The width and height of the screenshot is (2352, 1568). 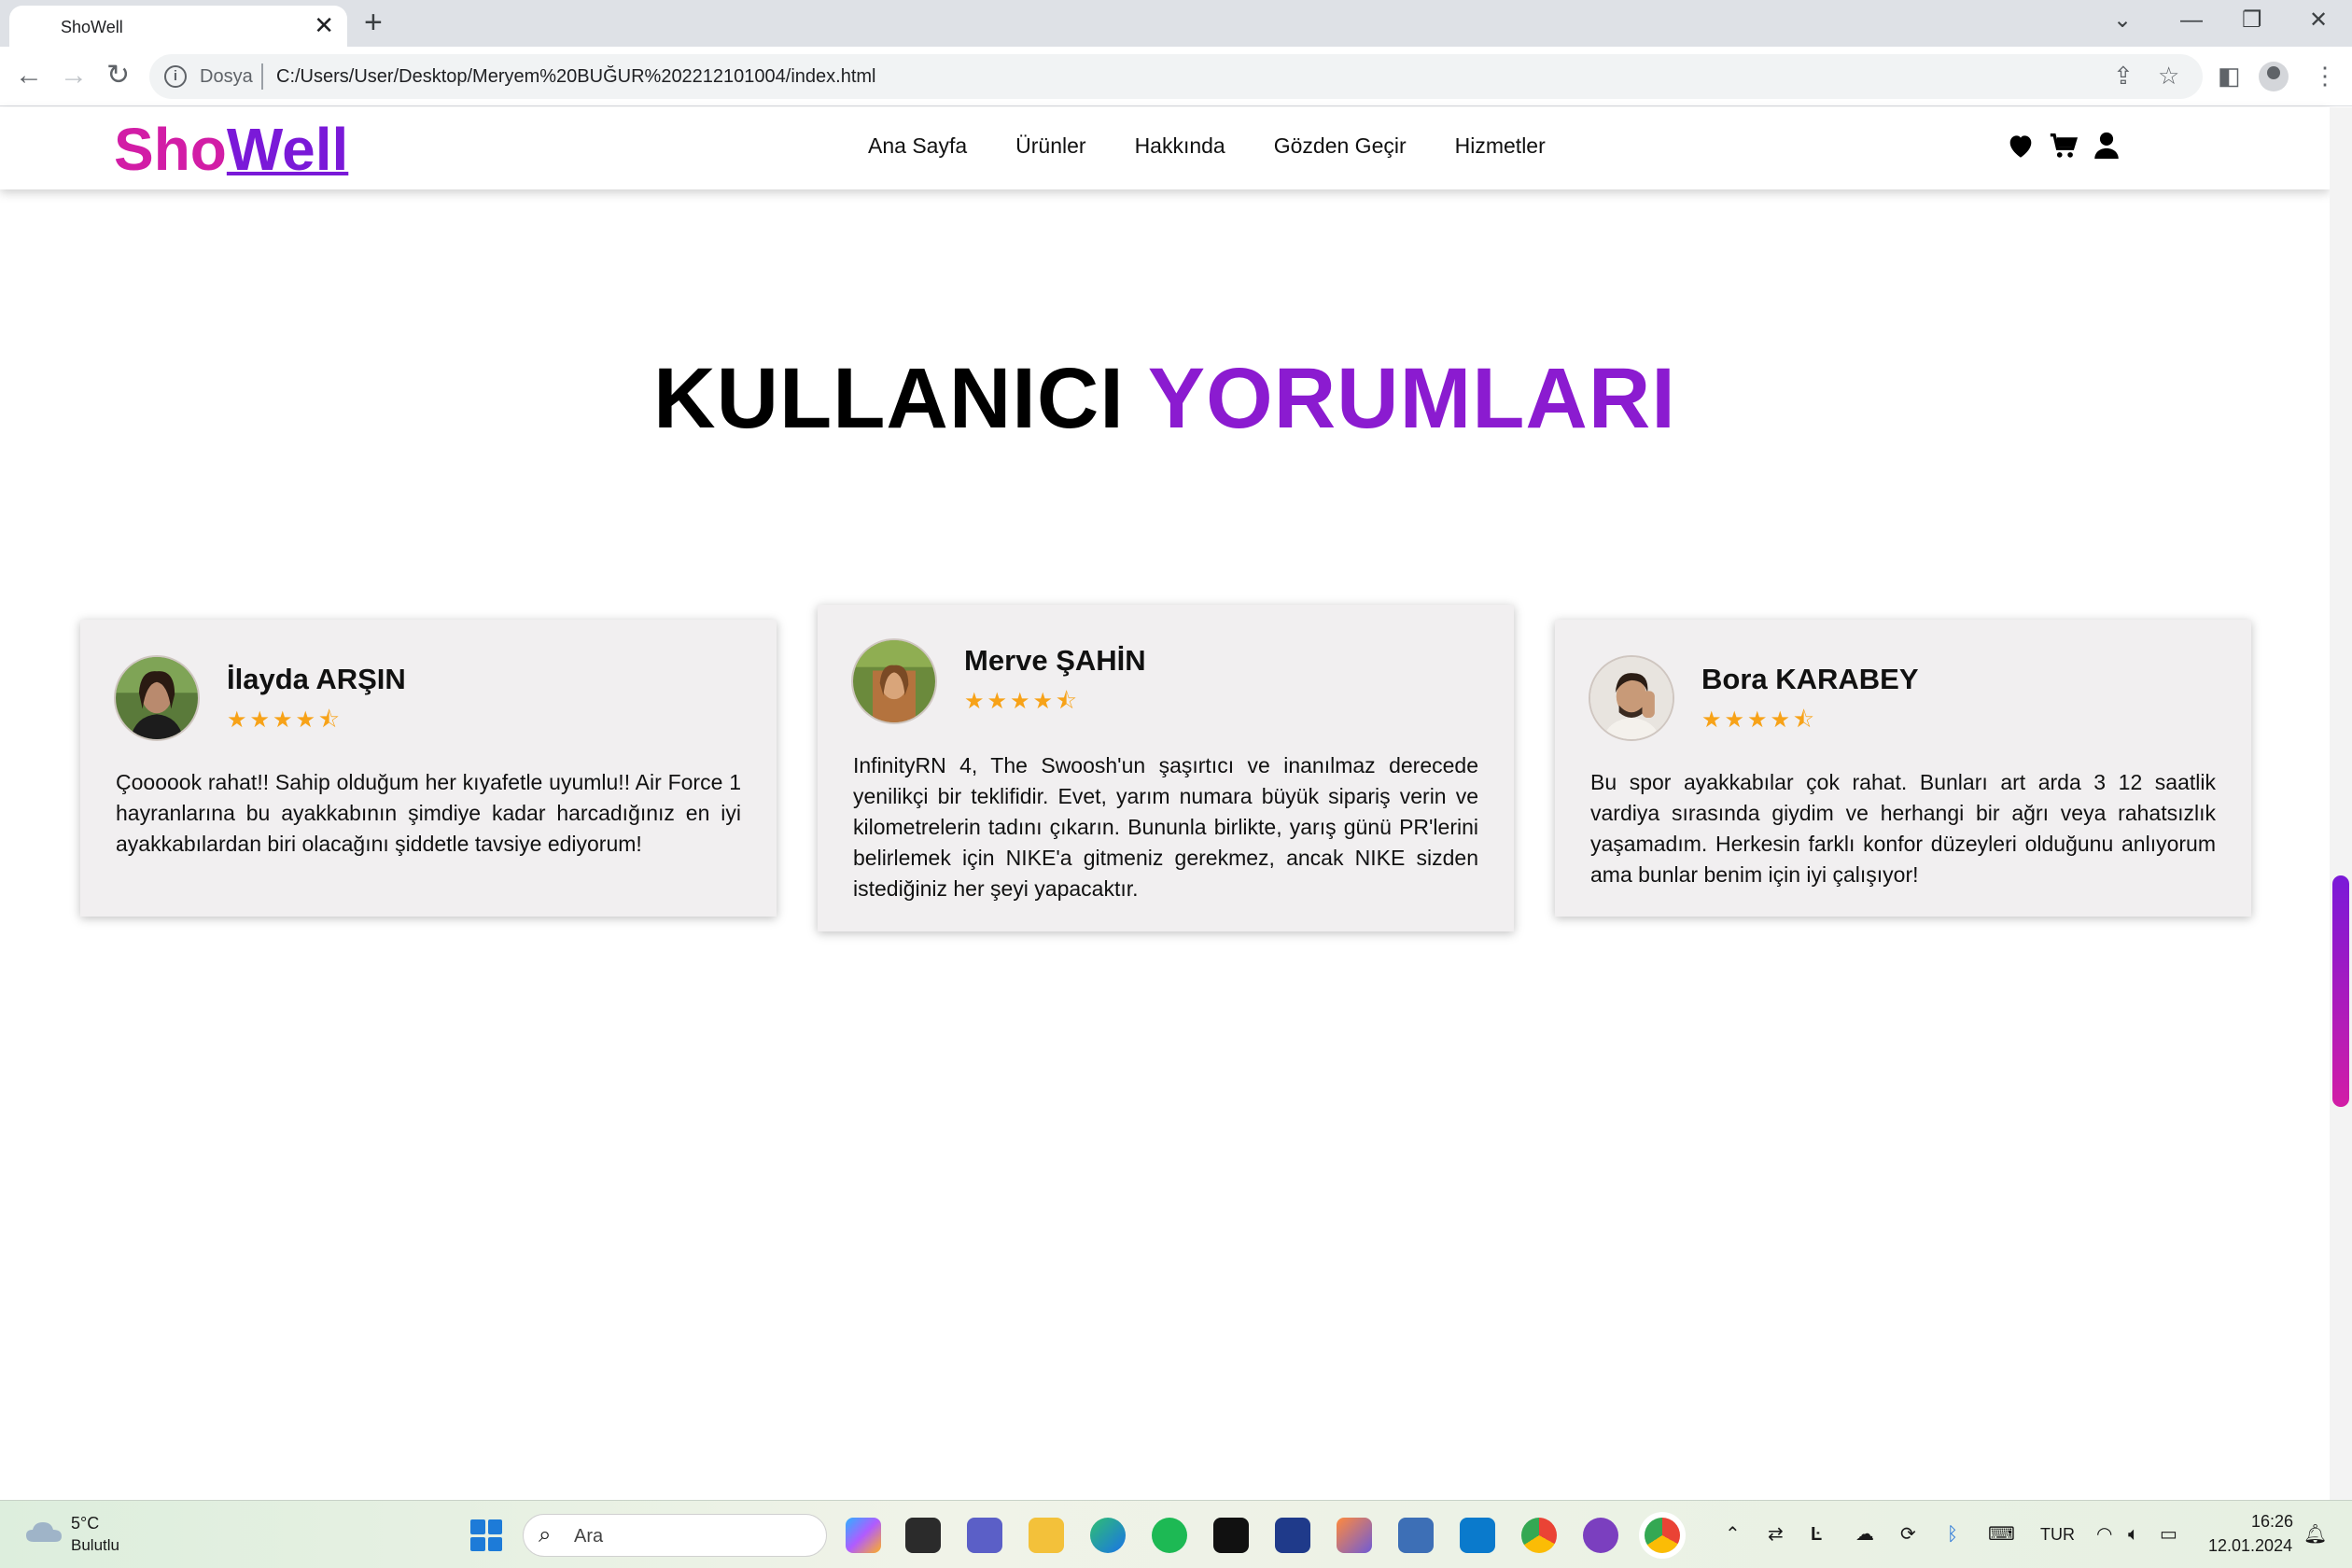 I want to click on sync-icon: ⟳, so click(x=1908, y=1534).